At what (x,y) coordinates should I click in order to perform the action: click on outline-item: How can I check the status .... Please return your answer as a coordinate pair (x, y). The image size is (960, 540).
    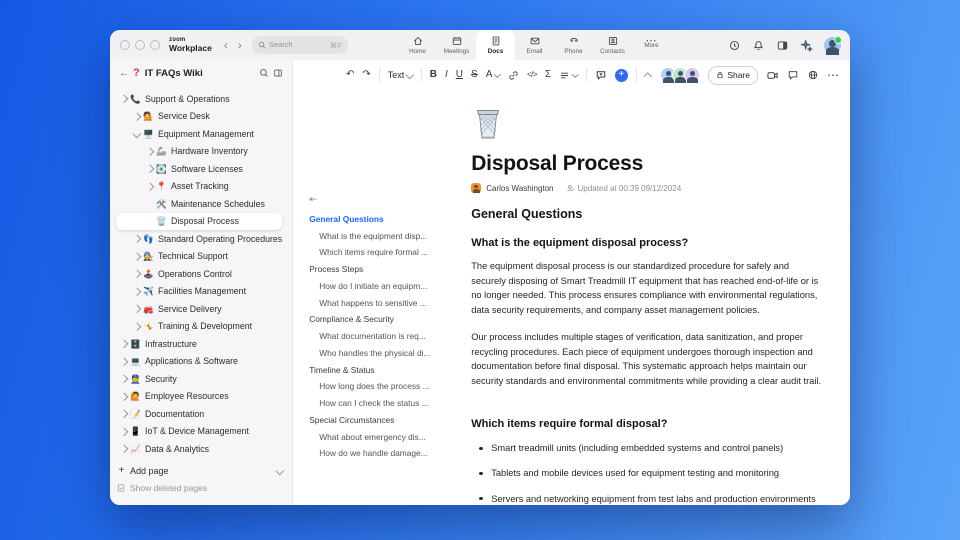
    Looking at the image, I should click on (384, 403).